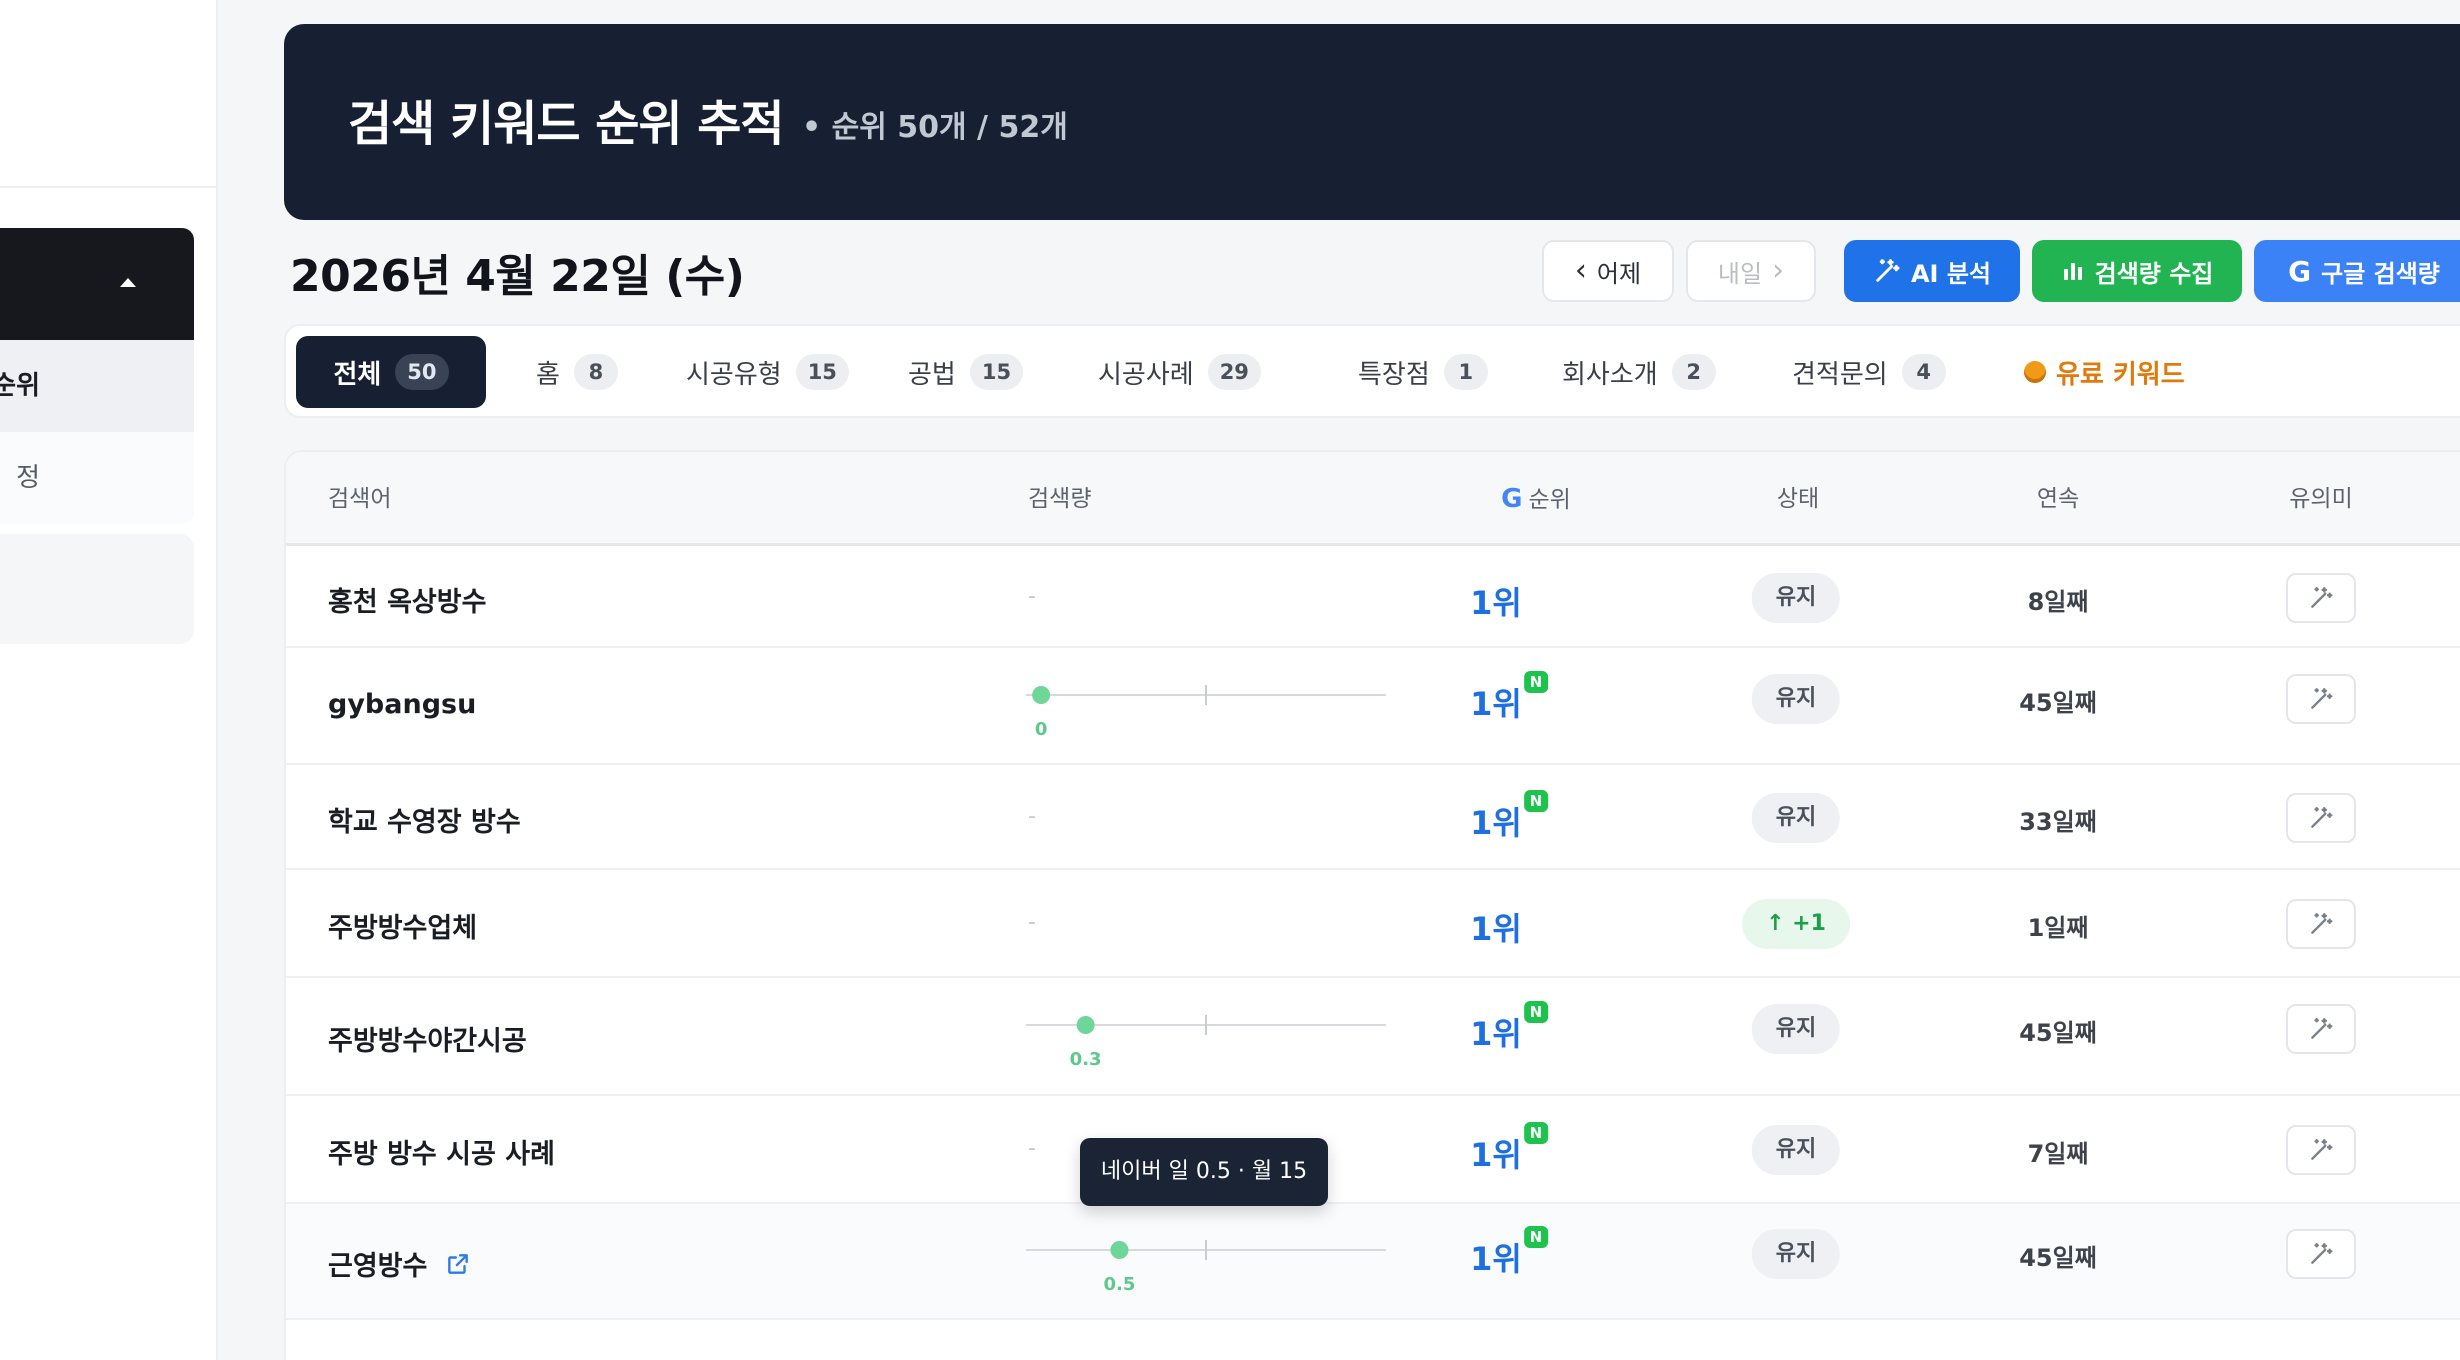  What do you see at coordinates (1778, 270) in the screenshot?
I see `chevron-right-icon: ›` at bounding box center [1778, 270].